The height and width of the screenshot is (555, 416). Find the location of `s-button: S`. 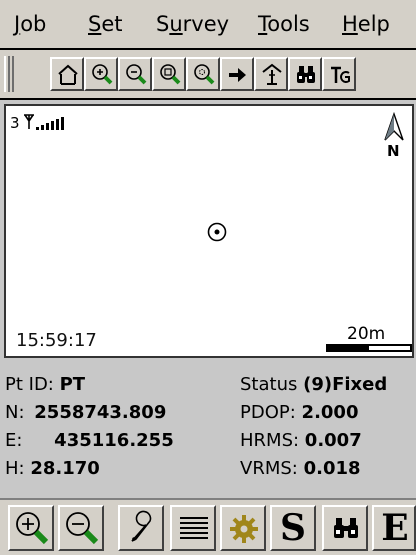

s-button: S is located at coordinates (293, 528).